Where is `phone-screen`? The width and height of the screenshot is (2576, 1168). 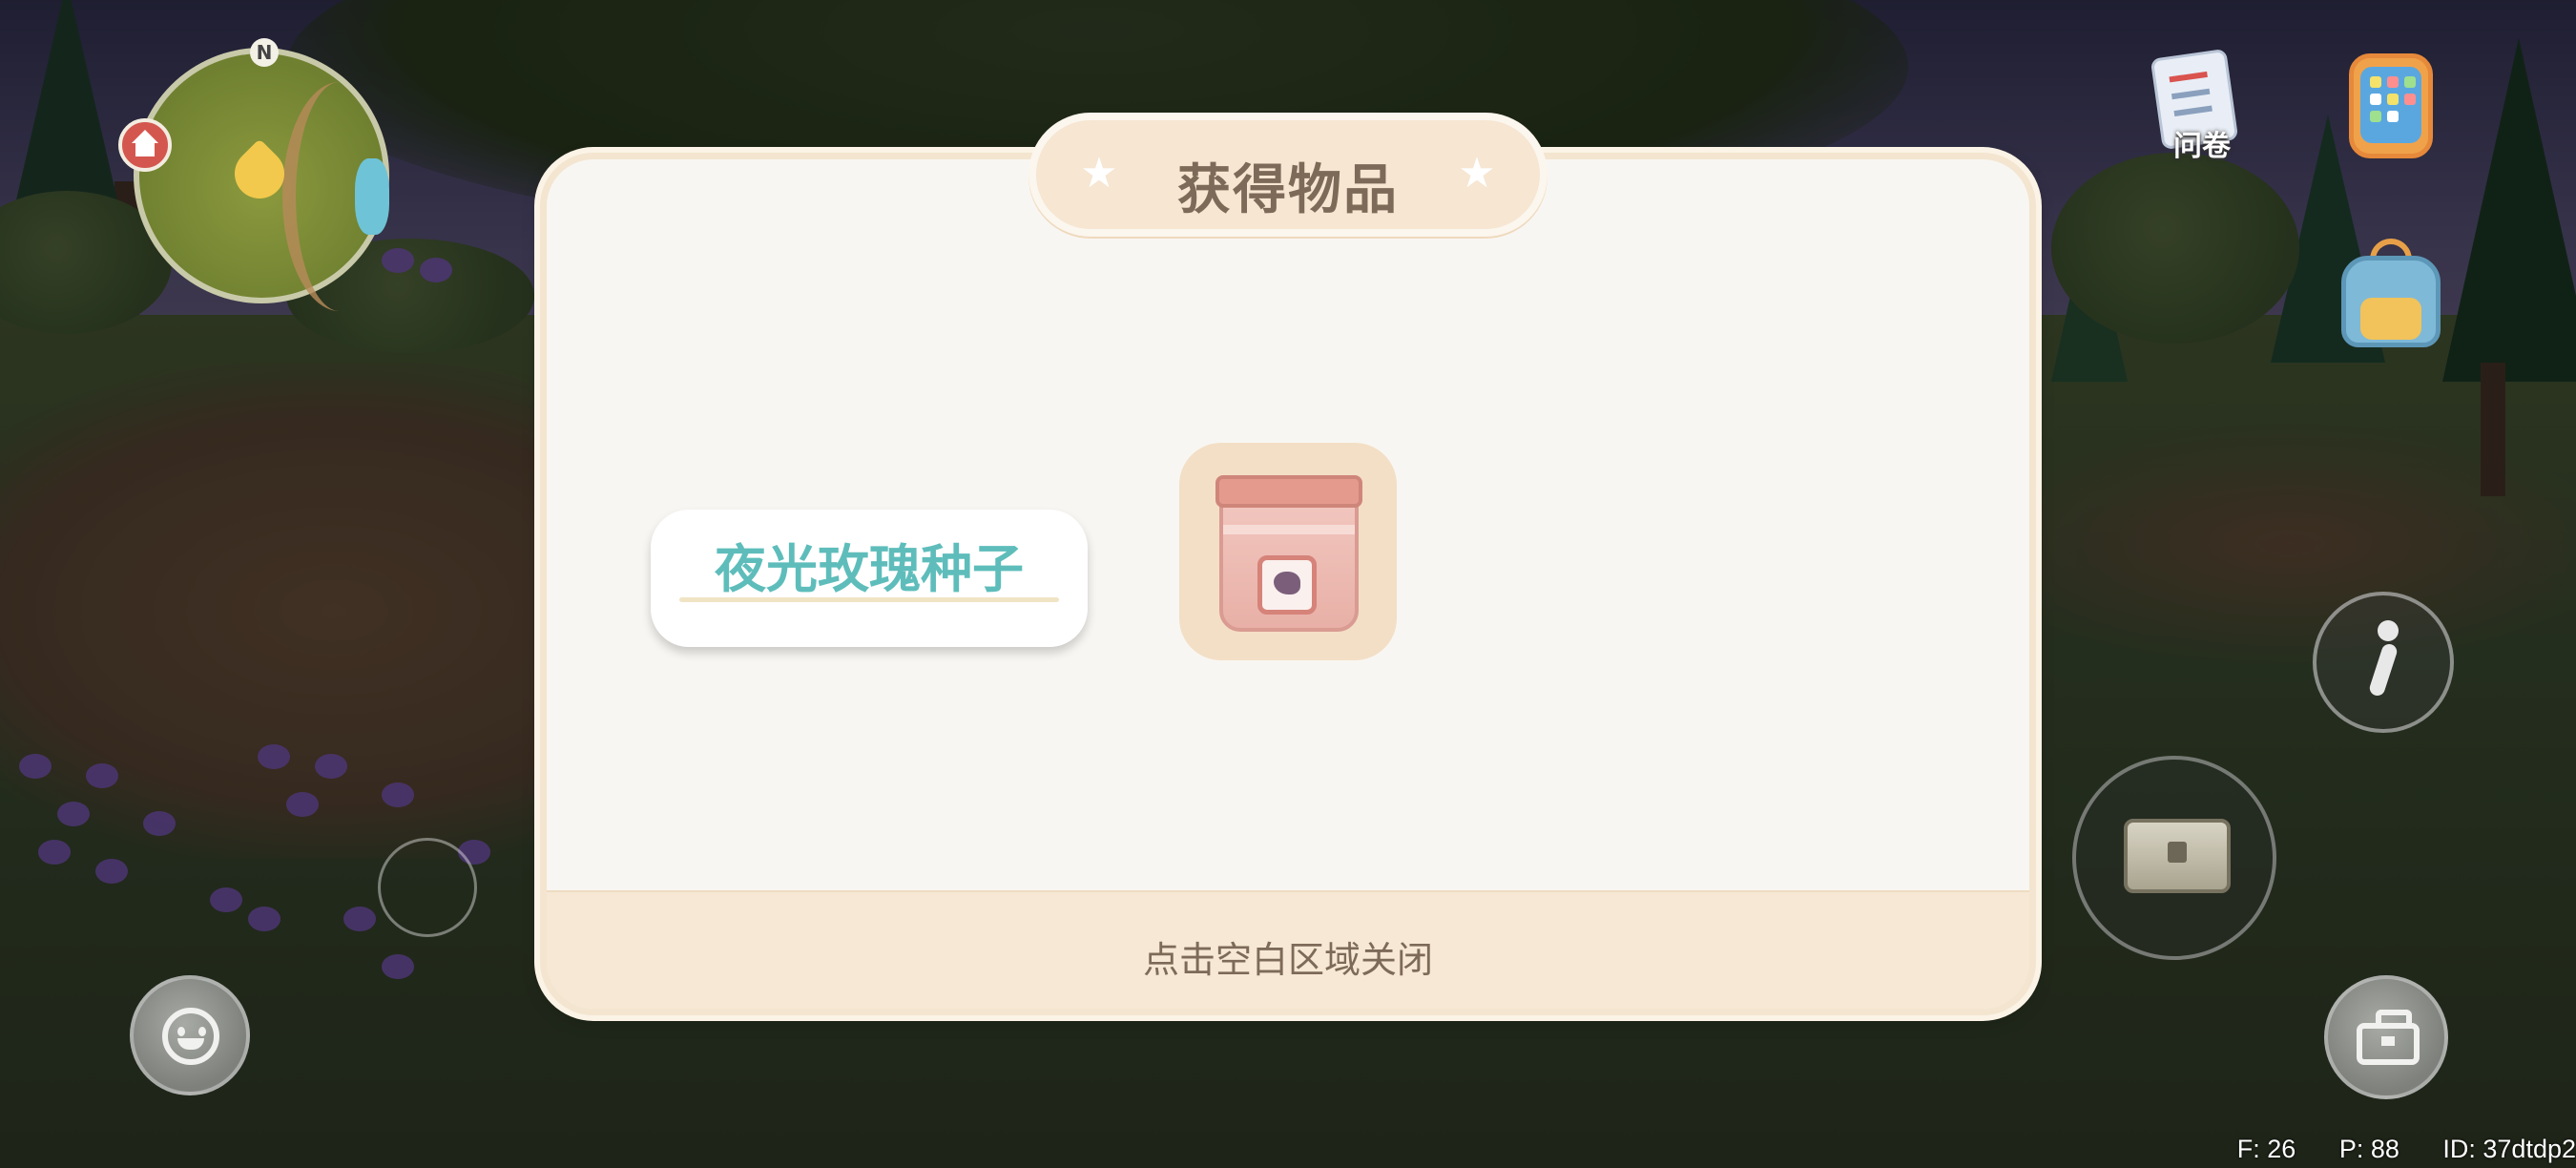
phone-screen is located at coordinates (2390, 105).